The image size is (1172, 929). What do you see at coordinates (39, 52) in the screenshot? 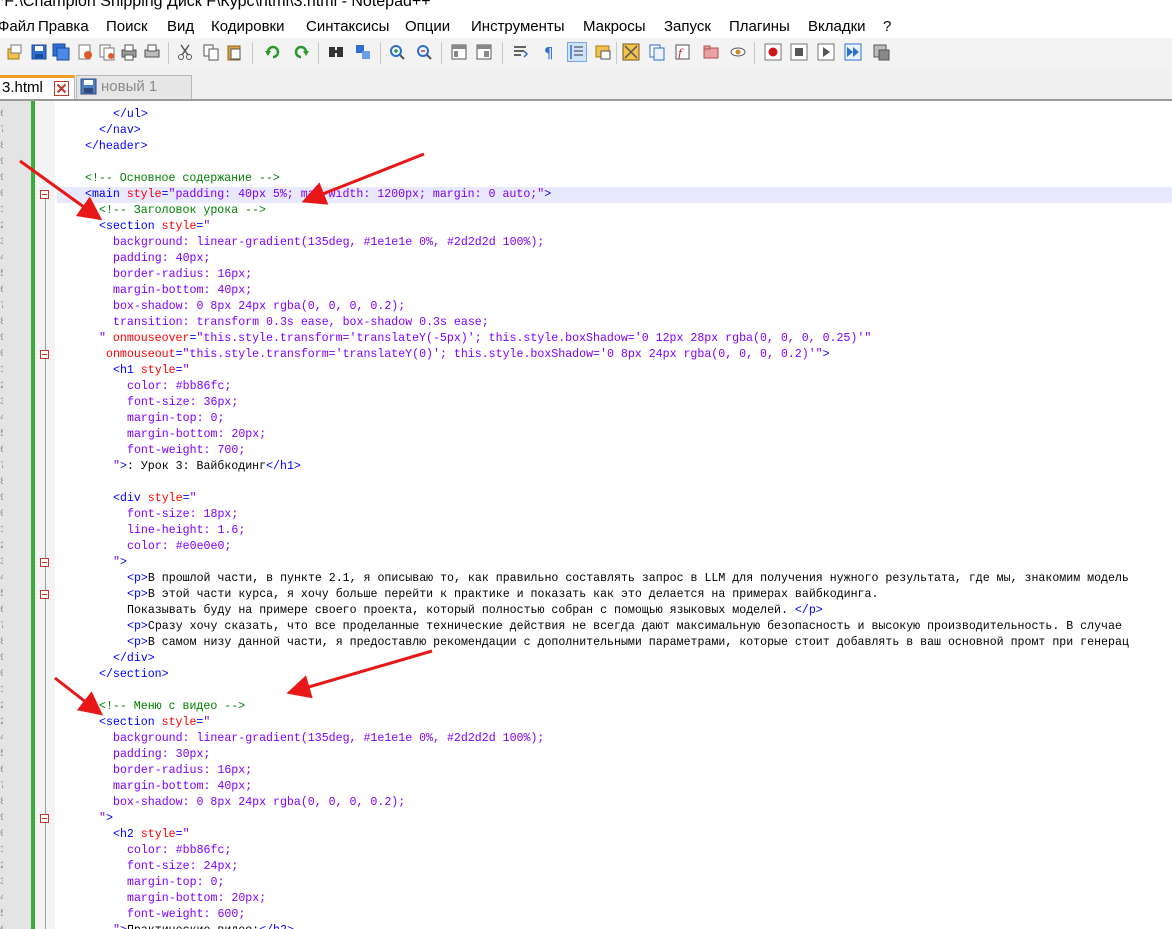
I see `open-file-icon` at bounding box center [39, 52].